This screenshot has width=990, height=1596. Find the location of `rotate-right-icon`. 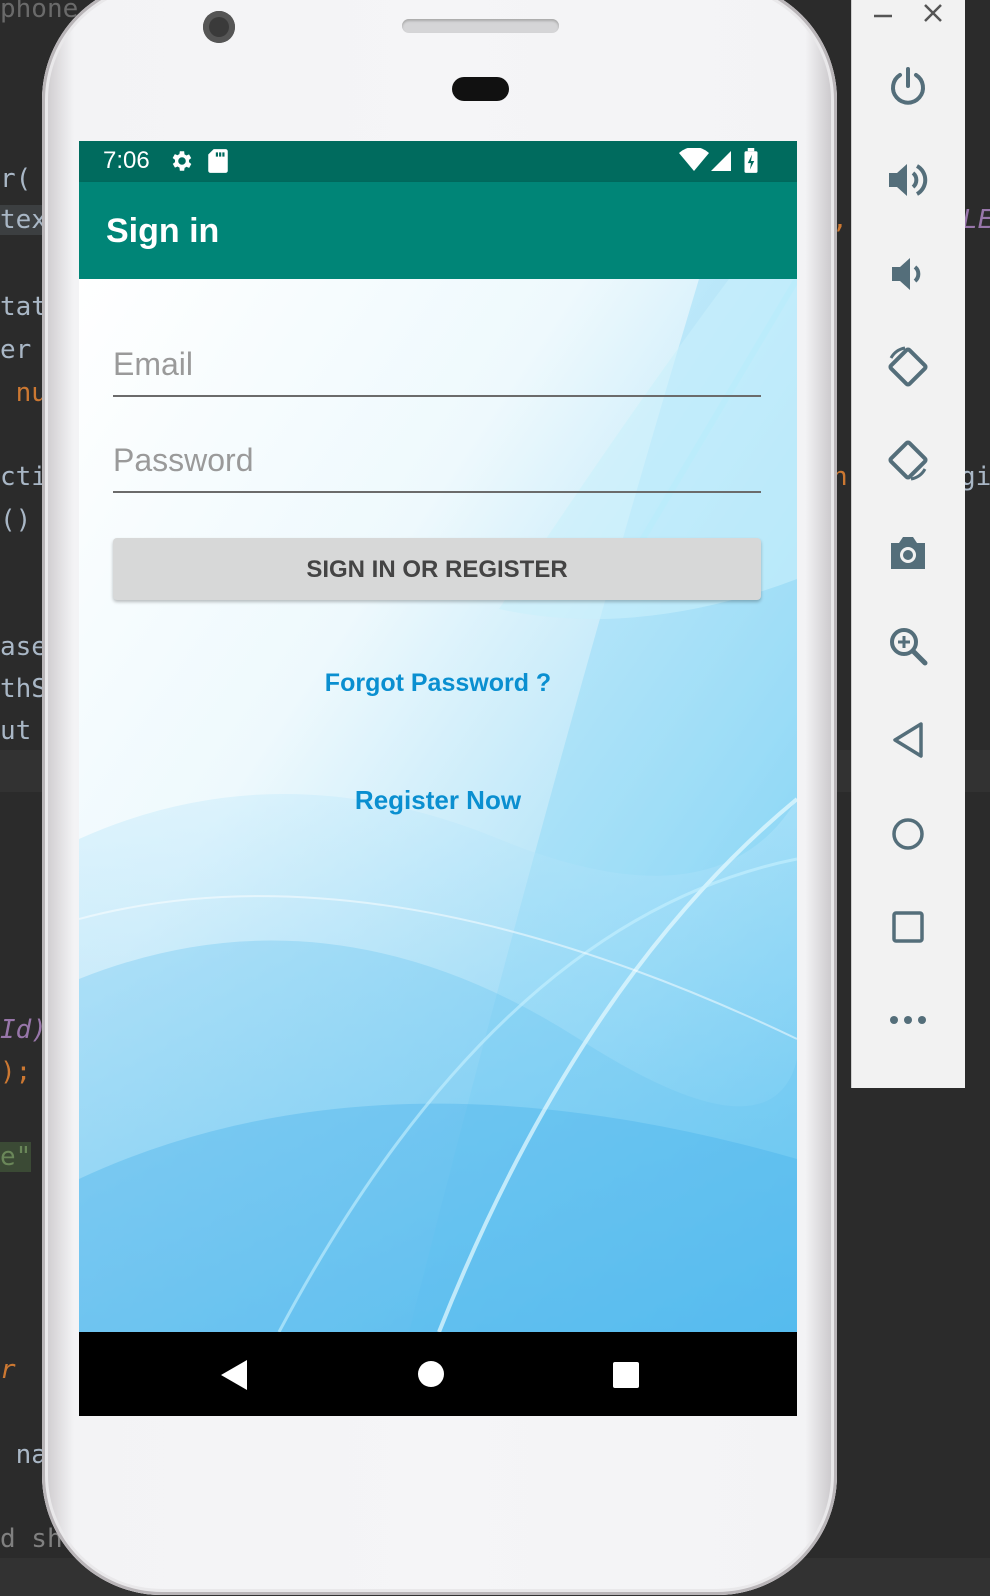

rotate-right-icon is located at coordinates (908, 462).